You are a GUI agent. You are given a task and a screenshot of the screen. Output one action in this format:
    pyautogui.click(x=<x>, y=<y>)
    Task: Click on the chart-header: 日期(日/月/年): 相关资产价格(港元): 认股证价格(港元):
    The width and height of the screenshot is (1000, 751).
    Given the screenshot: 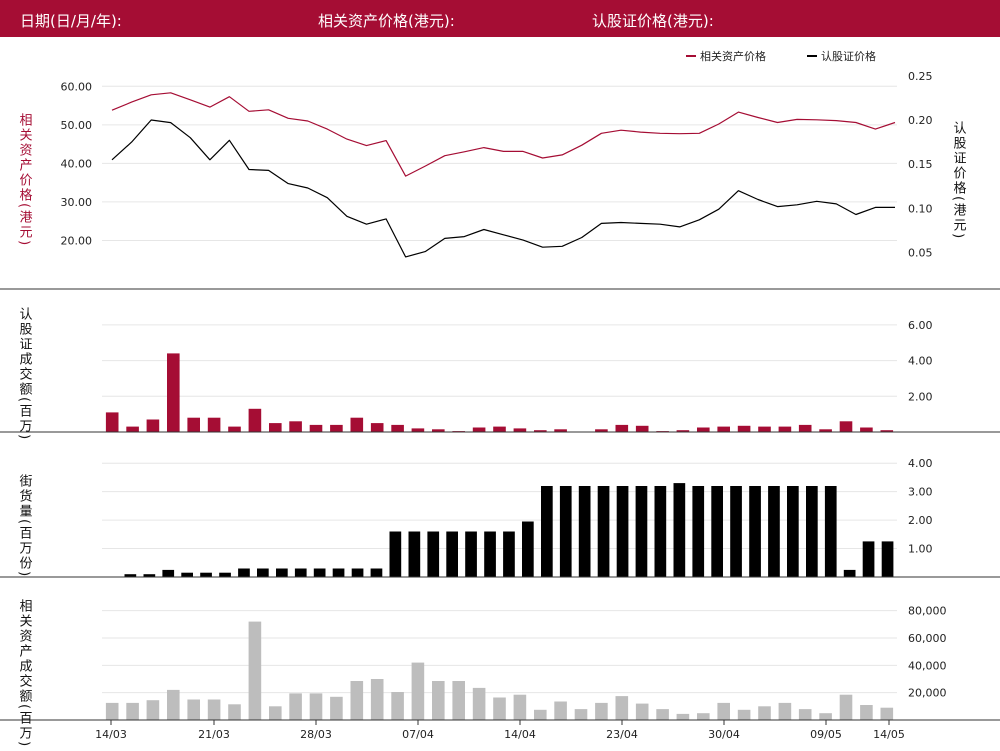 What is the action you would take?
    pyautogui.click(x=500, y=18)
    